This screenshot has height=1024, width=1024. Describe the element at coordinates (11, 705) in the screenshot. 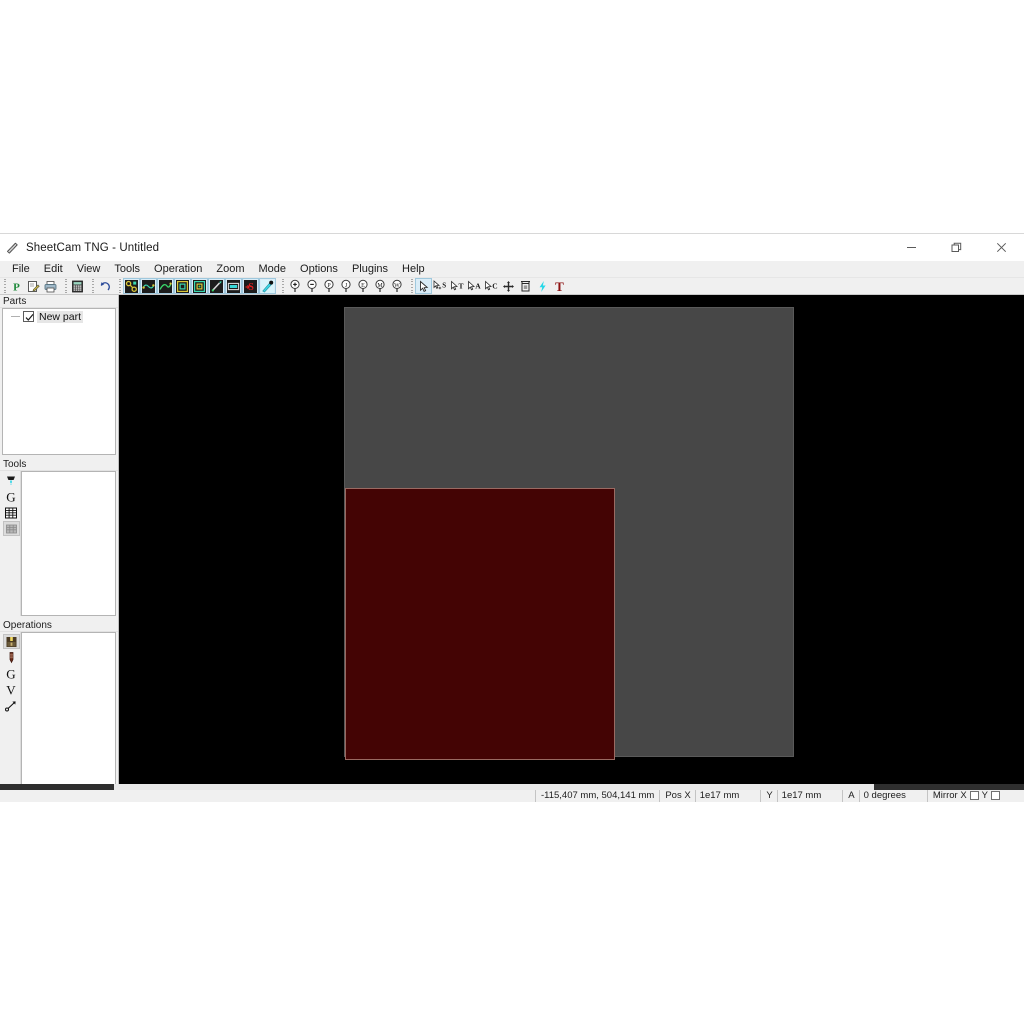

I see `add-move-operation-button` at that location.